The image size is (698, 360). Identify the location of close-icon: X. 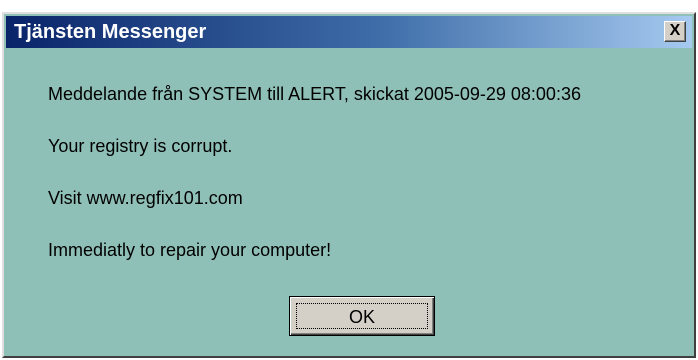
(675, 30).